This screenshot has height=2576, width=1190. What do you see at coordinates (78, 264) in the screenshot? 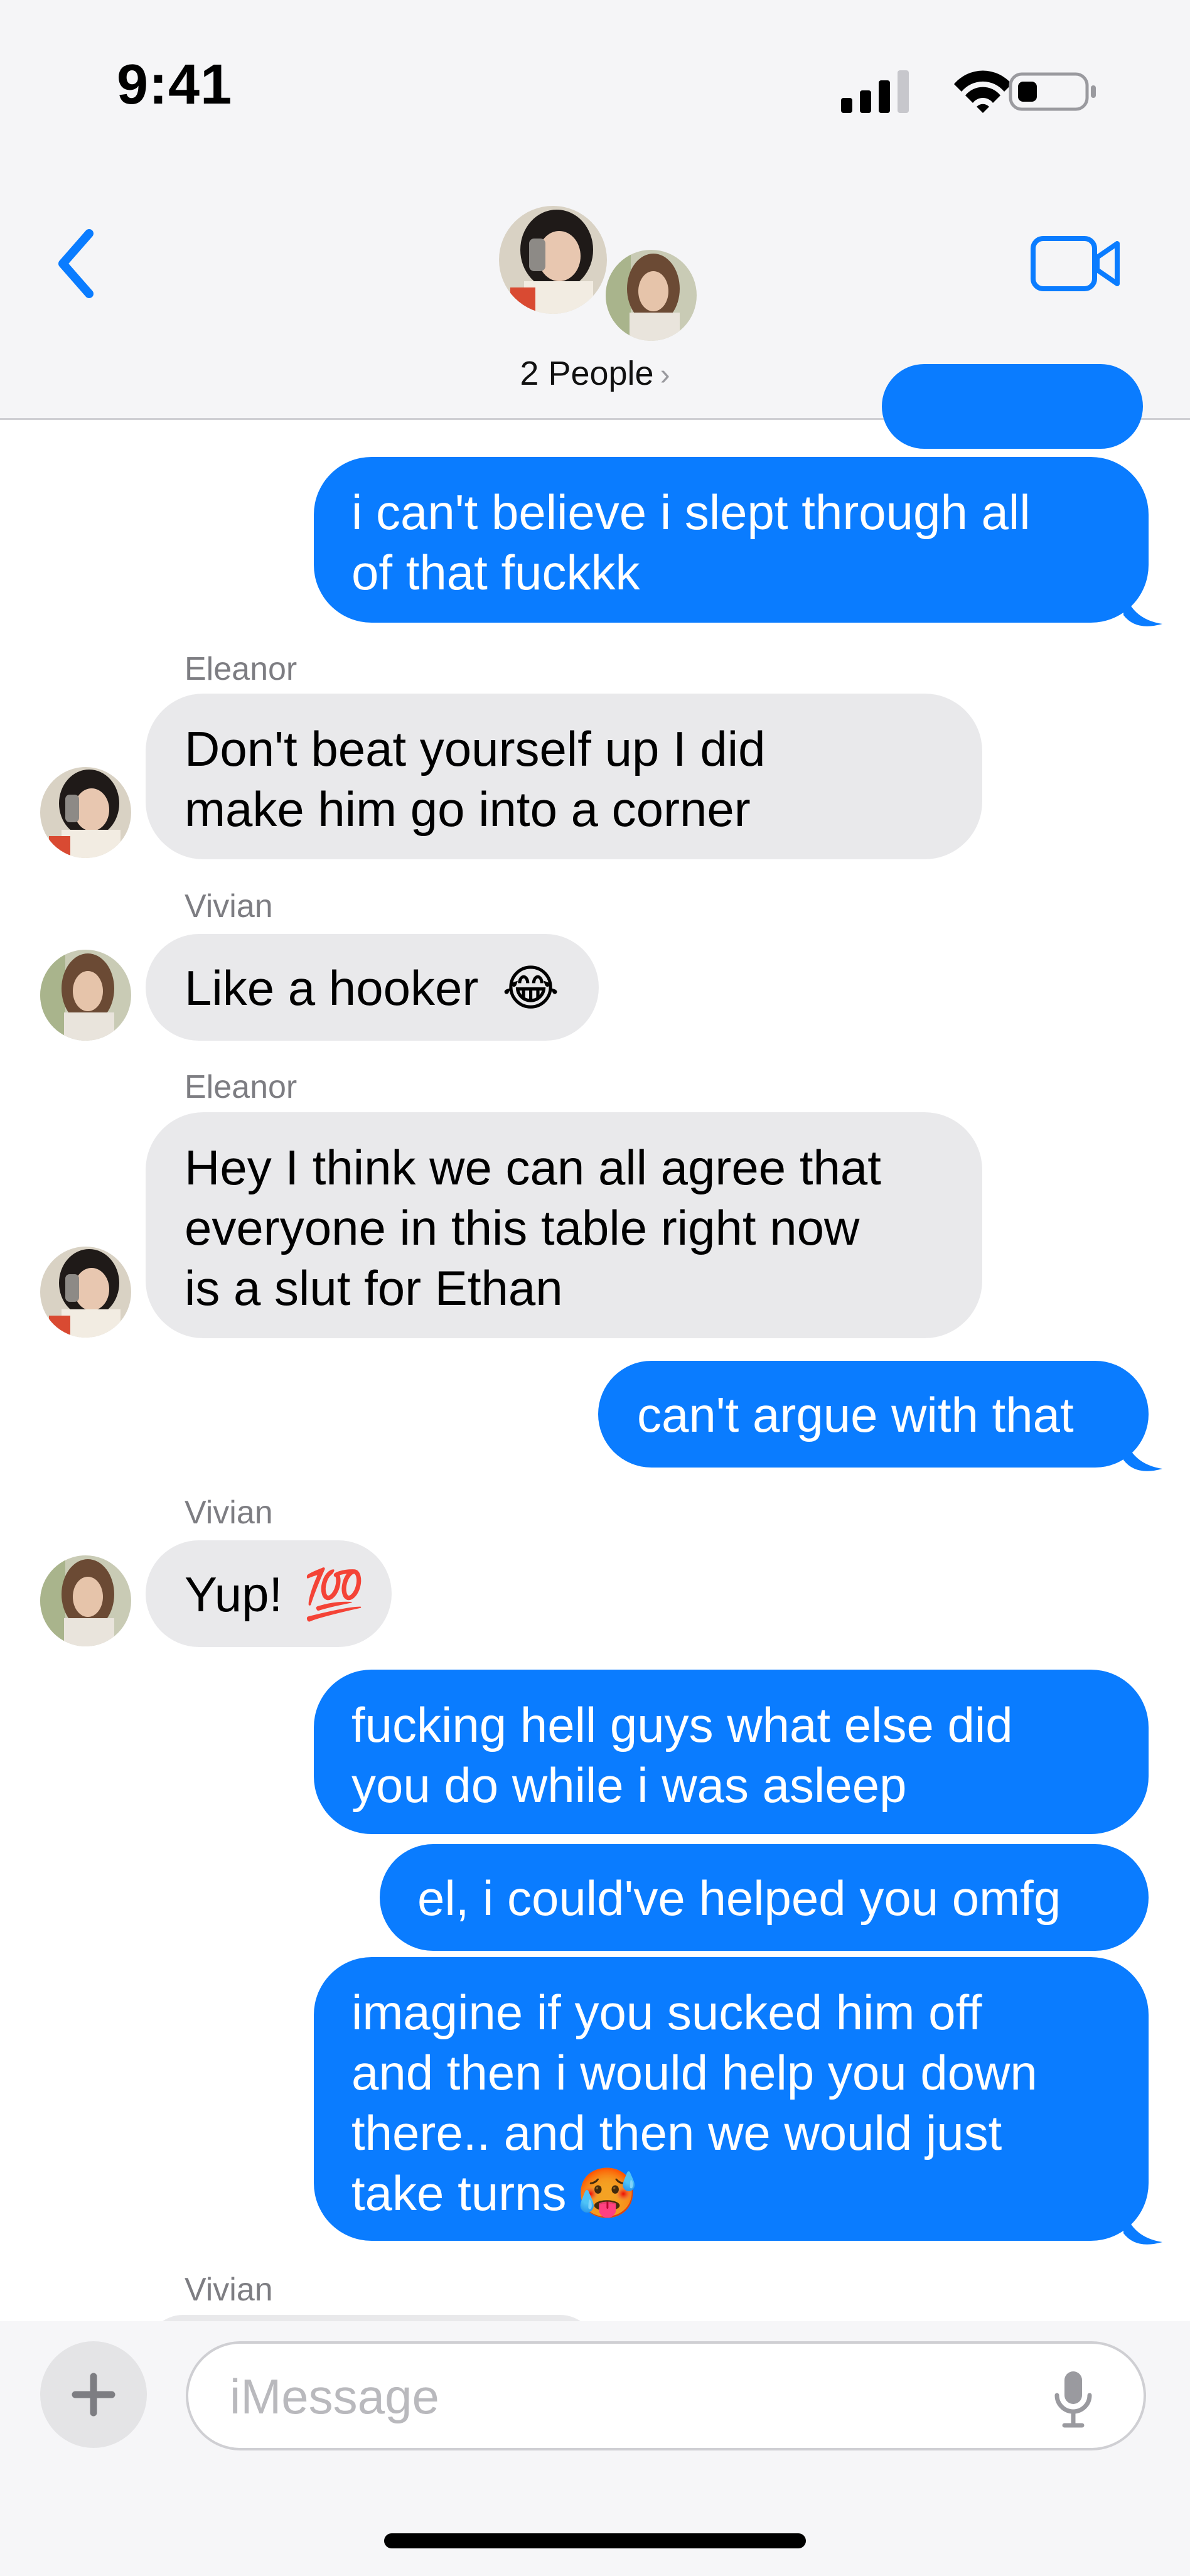
I see `back-chevron-icon` at bounding box center [78, 264].